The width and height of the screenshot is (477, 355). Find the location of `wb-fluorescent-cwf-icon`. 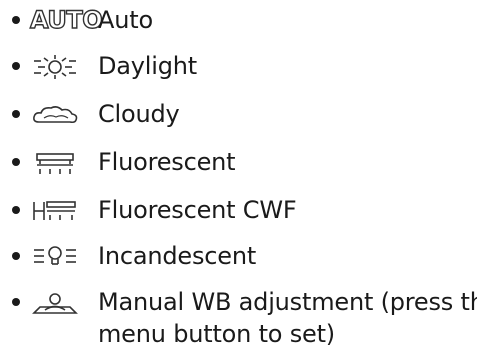

wb-fluorescent-cwf-icon is located at coordinates (55, 211).